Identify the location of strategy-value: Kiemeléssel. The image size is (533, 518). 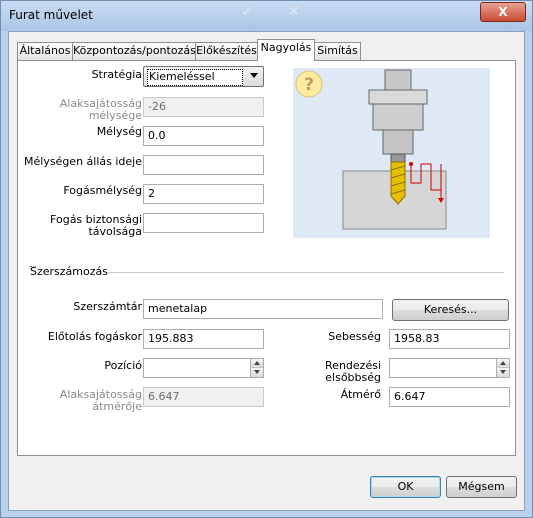
(195, 77).